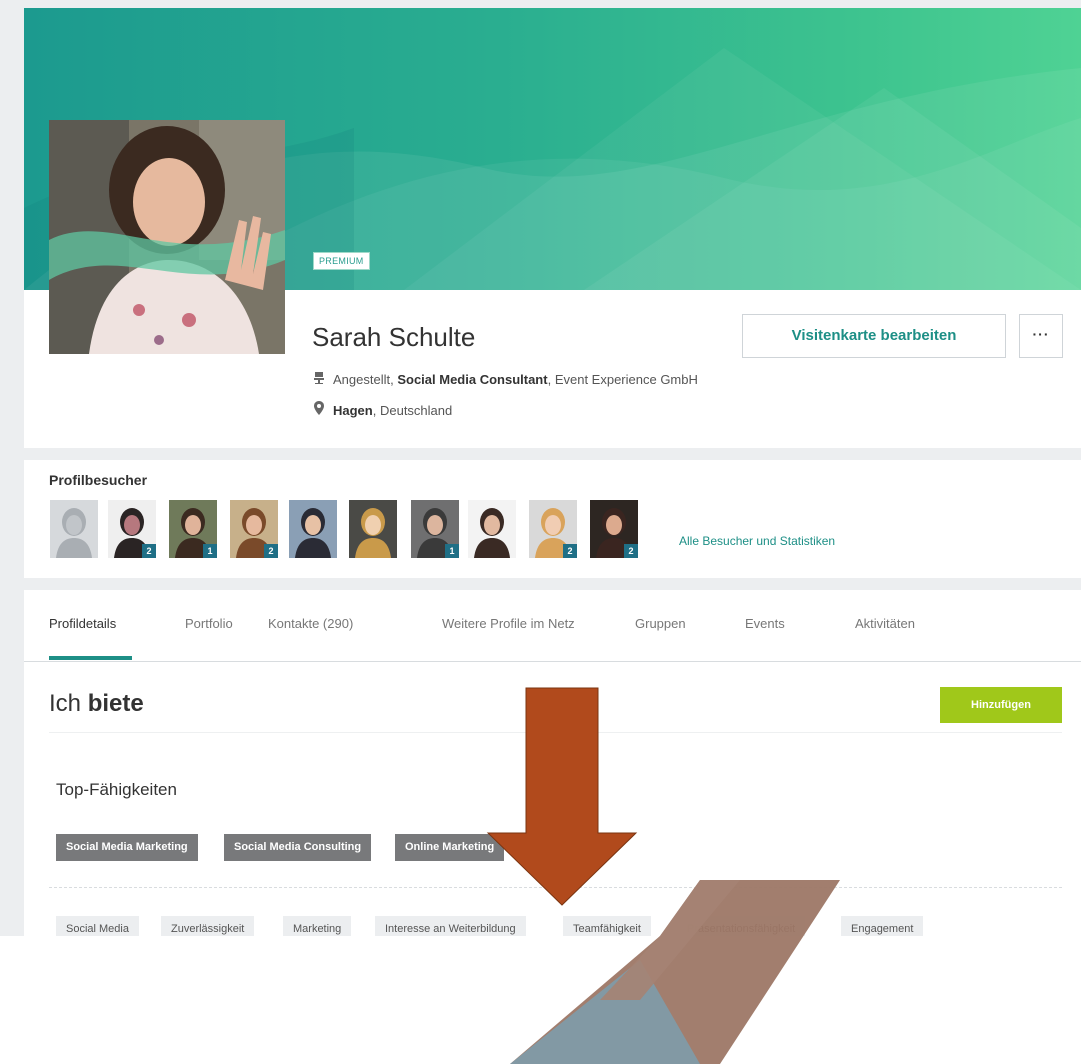 The image size is (1081, 1064). I want to click on offer-section-title: Ich biete, so click(96, 704).